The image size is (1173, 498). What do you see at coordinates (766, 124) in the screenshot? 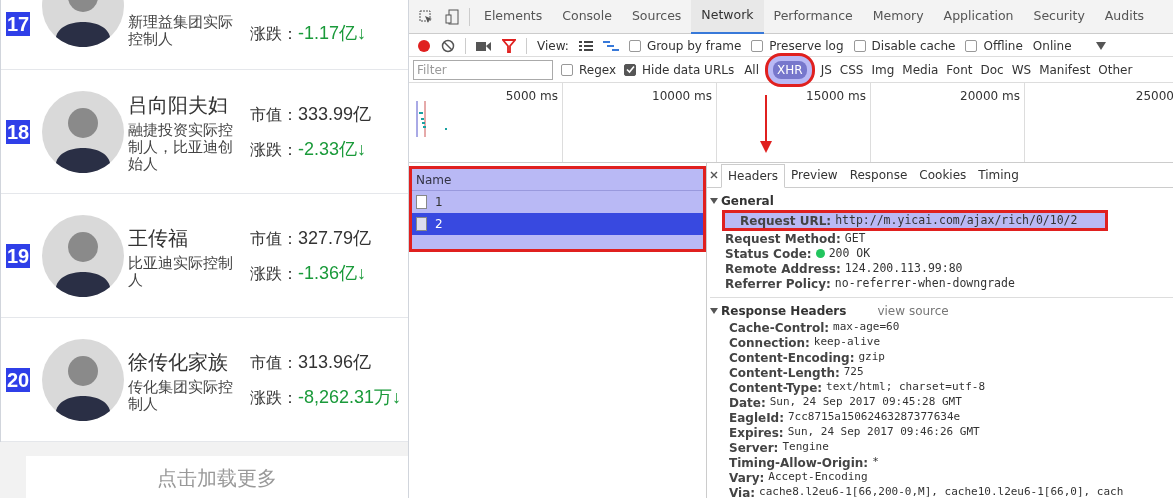
I see `annotation-arrow-icon` at bounding box center [766, 124].